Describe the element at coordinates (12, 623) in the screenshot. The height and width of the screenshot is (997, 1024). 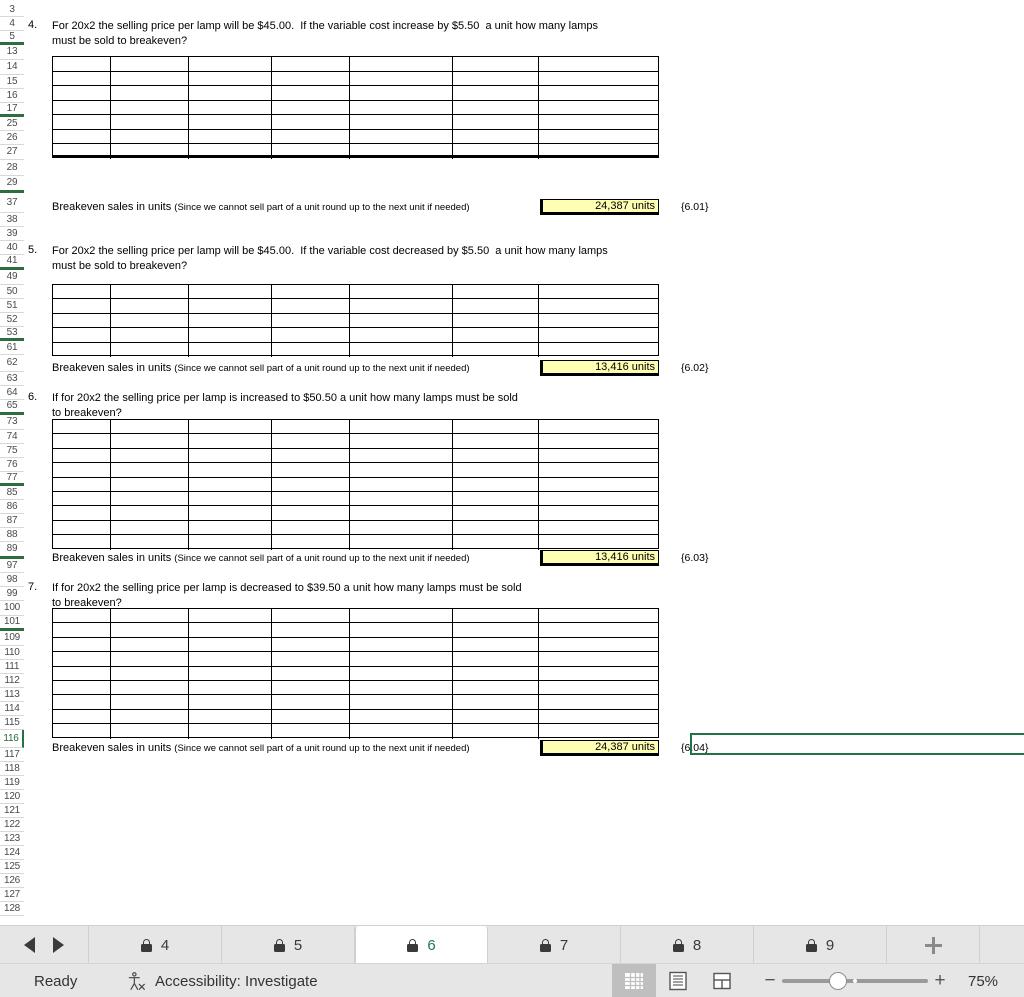
I see `row-header-101: 101` at that location.